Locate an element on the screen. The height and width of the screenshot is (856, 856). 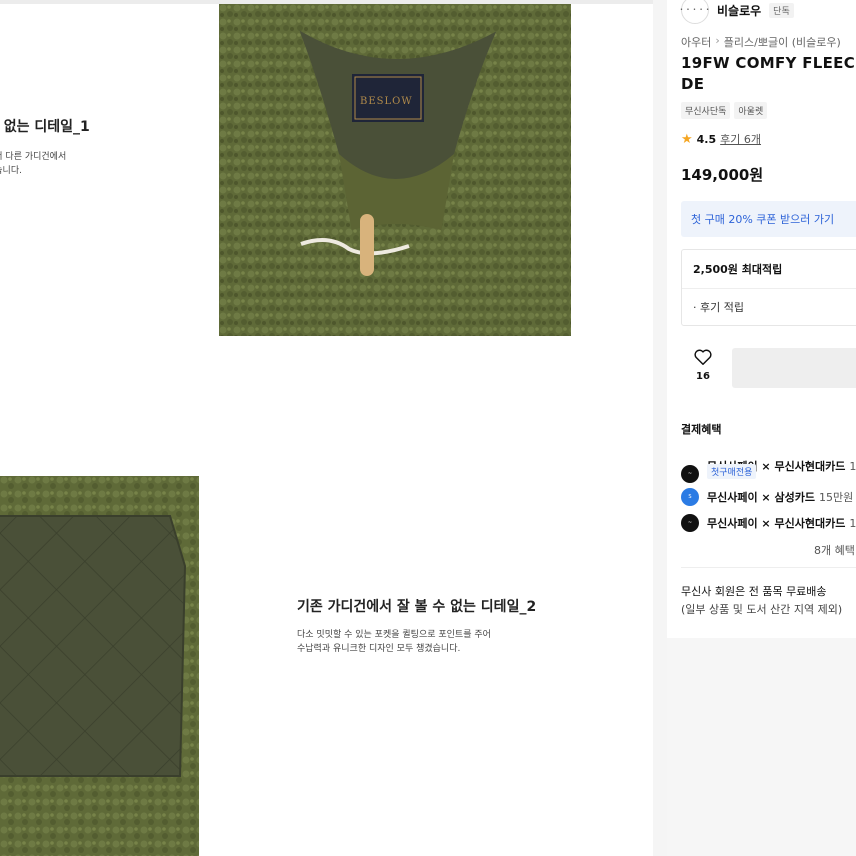
brand-row: • • • • • 비슬로우 단독 is located at coordinates (737, 12).